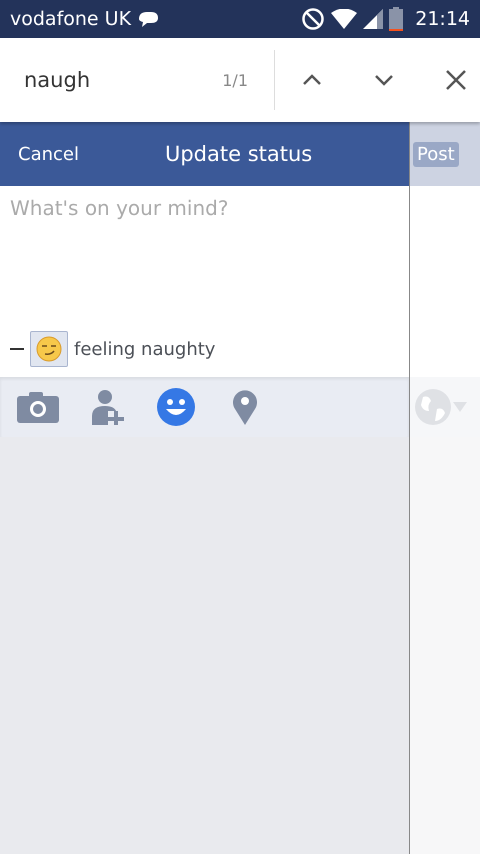 The width and height of the screenshot is (480, 854). What do you see at coordinates (235, 80) in the screenshot?
I see `match-count: 1/1` at bounding box center [235, 80].